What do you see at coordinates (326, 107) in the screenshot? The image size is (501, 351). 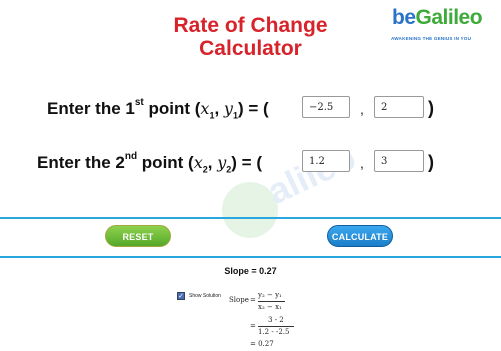 I see `x1-input` at bounding box center [326, 107].